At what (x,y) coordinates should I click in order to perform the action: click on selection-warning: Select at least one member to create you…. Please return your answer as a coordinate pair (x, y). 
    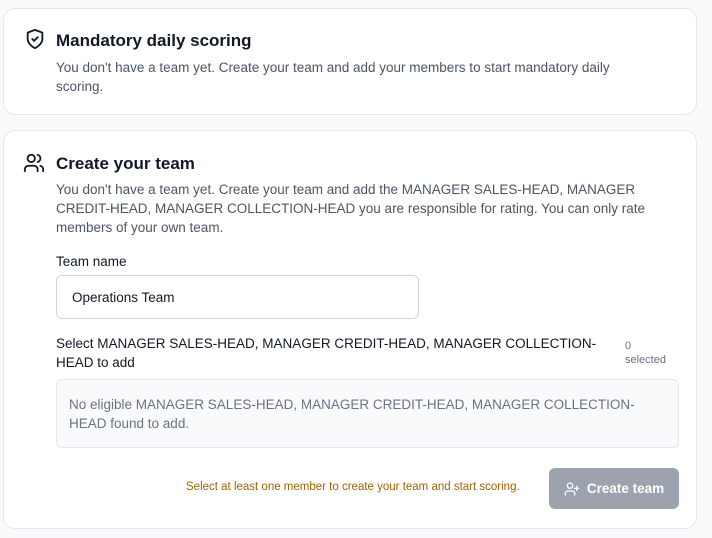
    Looking at the image, I should click on (353, 487).